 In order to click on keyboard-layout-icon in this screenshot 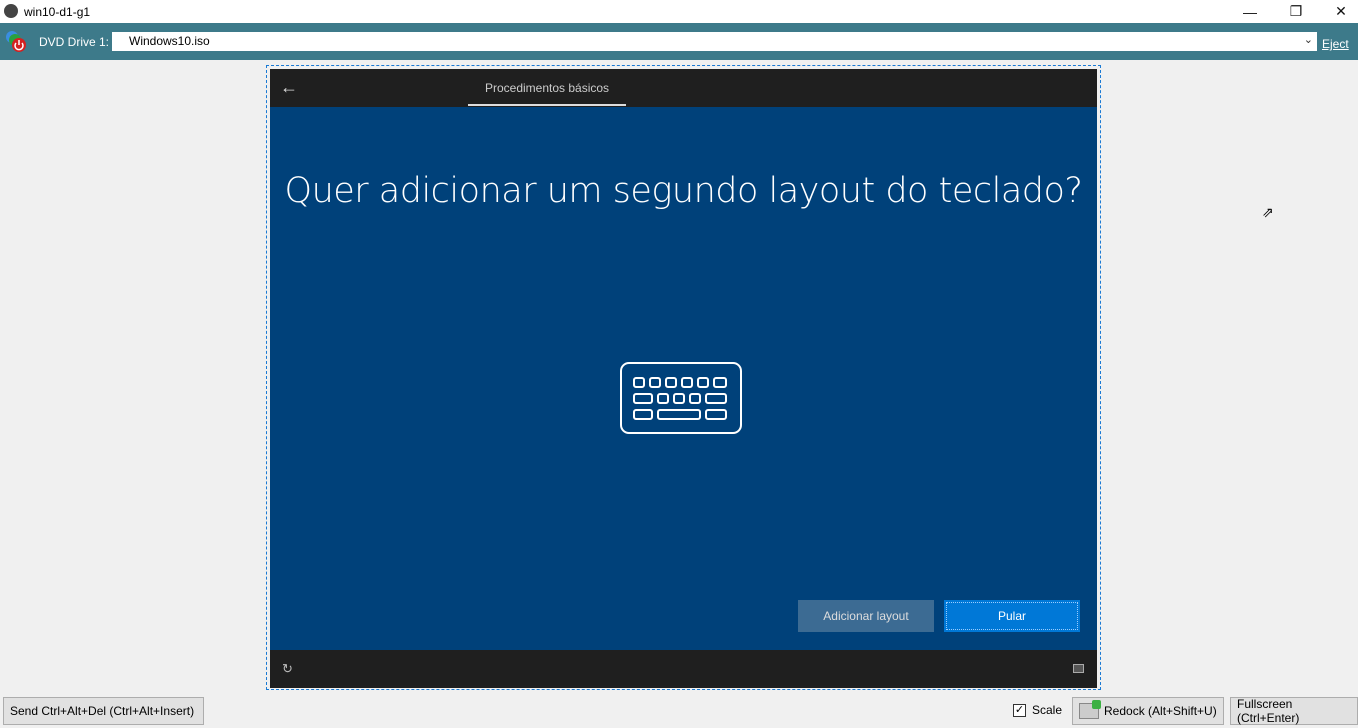, I will do `click(1078, 668)`.